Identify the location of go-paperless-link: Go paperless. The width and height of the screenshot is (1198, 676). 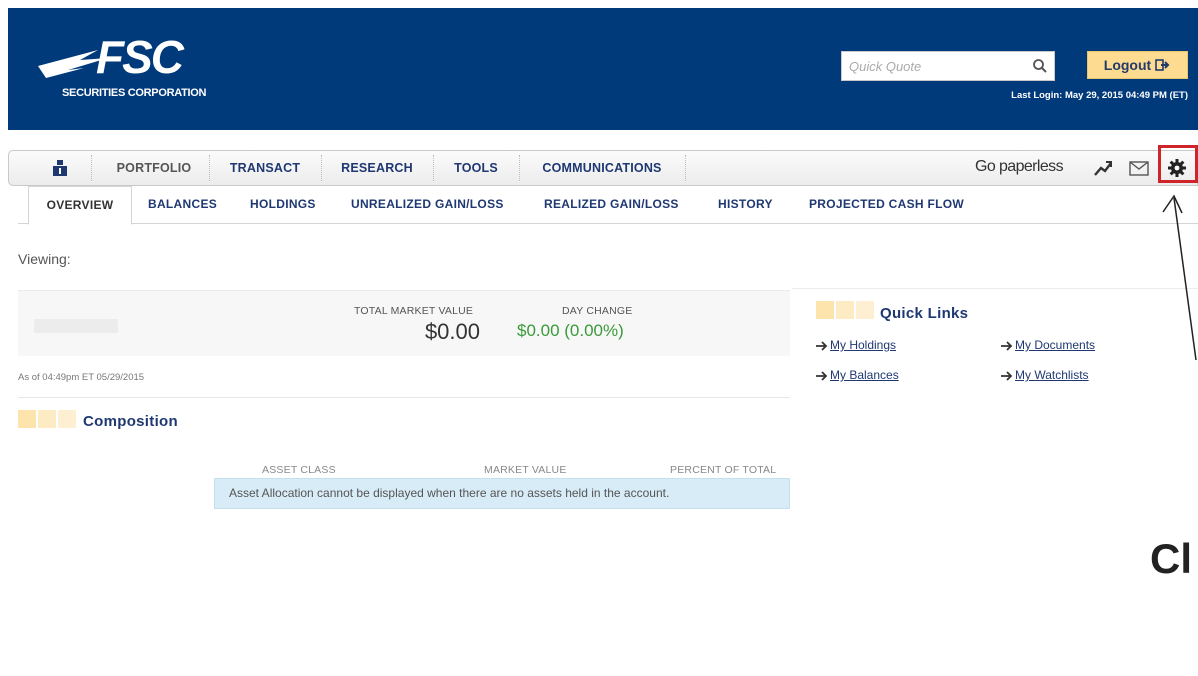
(1019, 167).